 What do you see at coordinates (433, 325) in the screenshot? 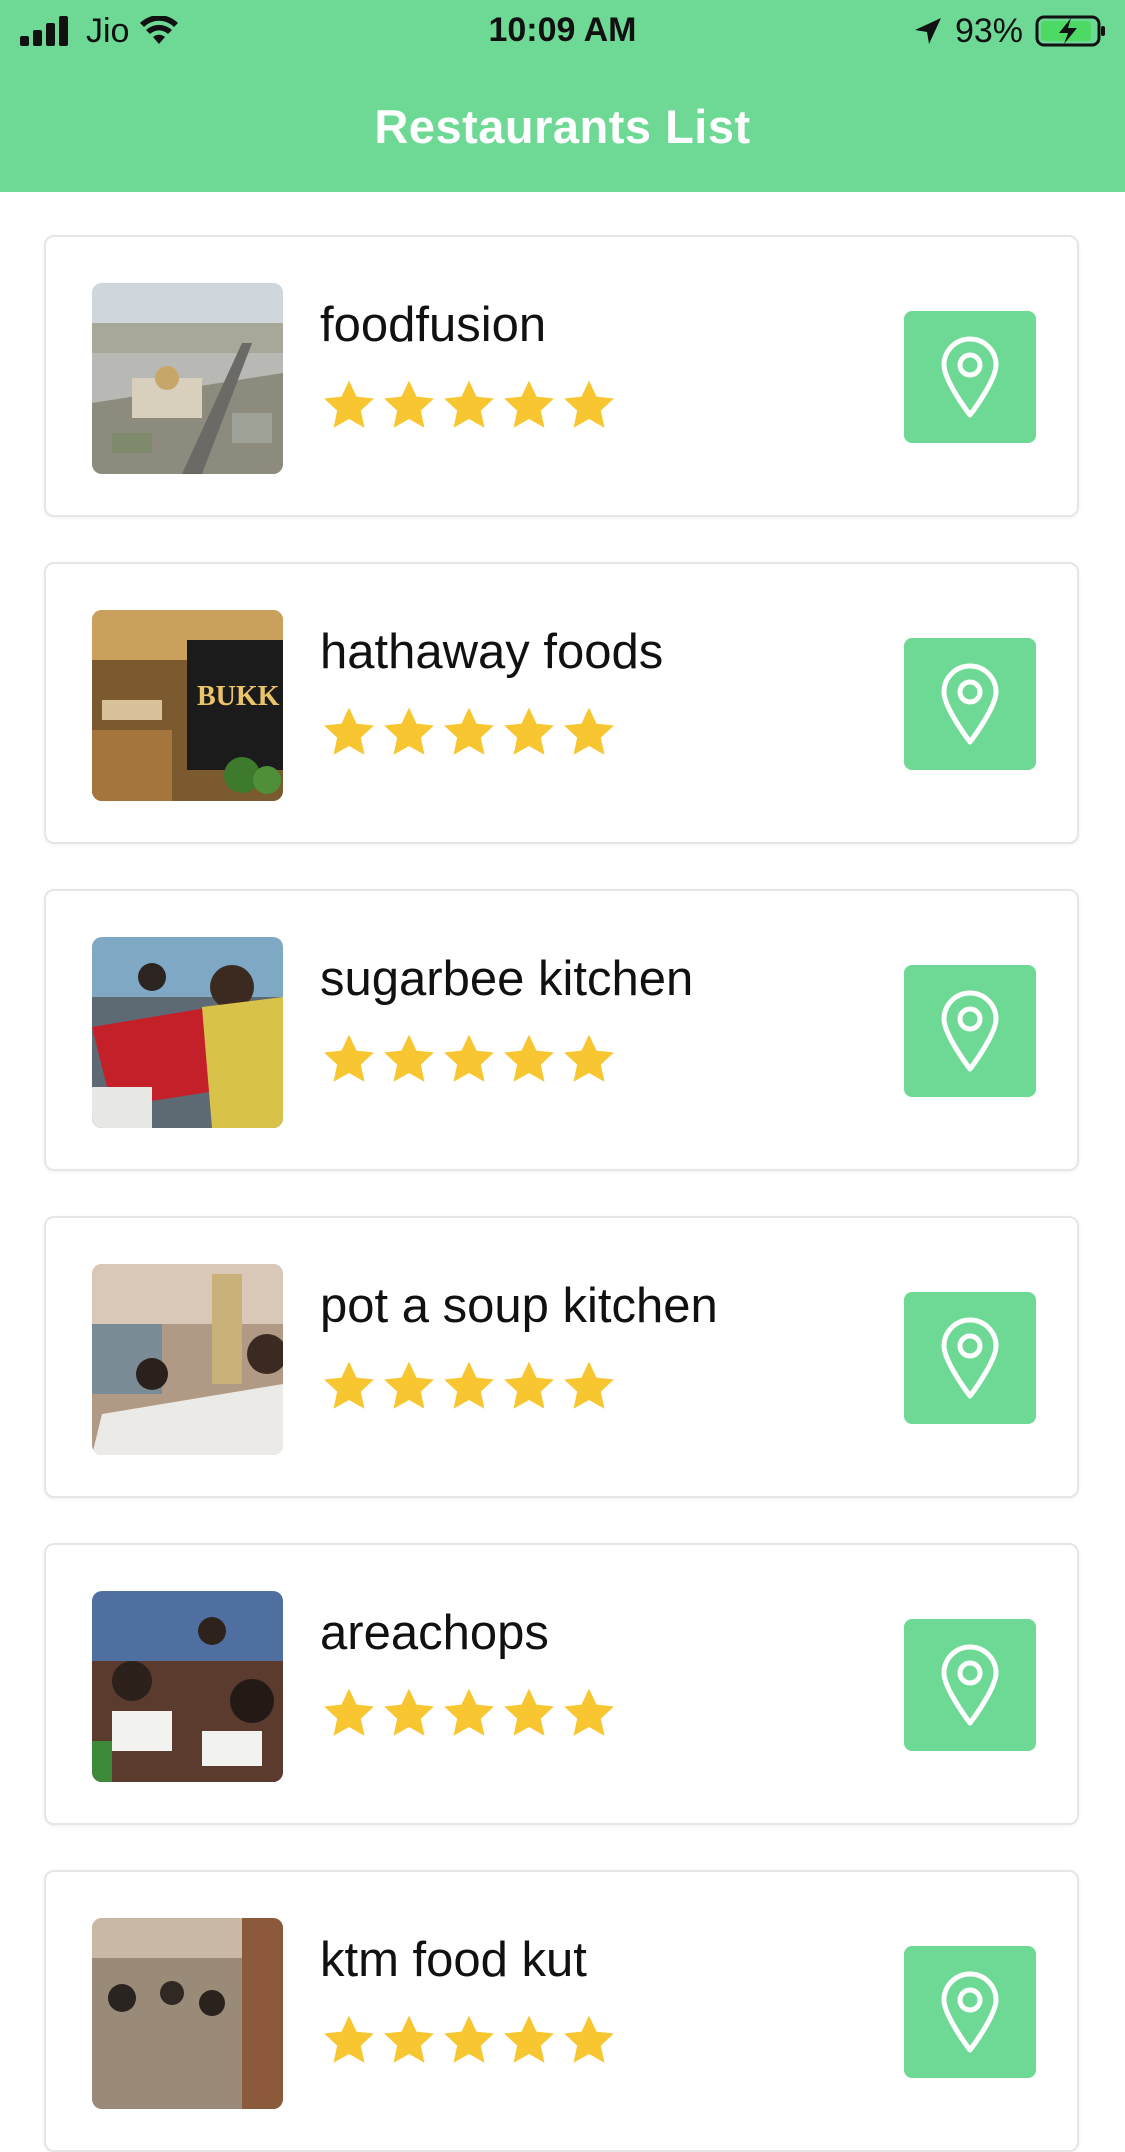
I see `restaurant-name: foodfusion` at bounding box center [433, 325].